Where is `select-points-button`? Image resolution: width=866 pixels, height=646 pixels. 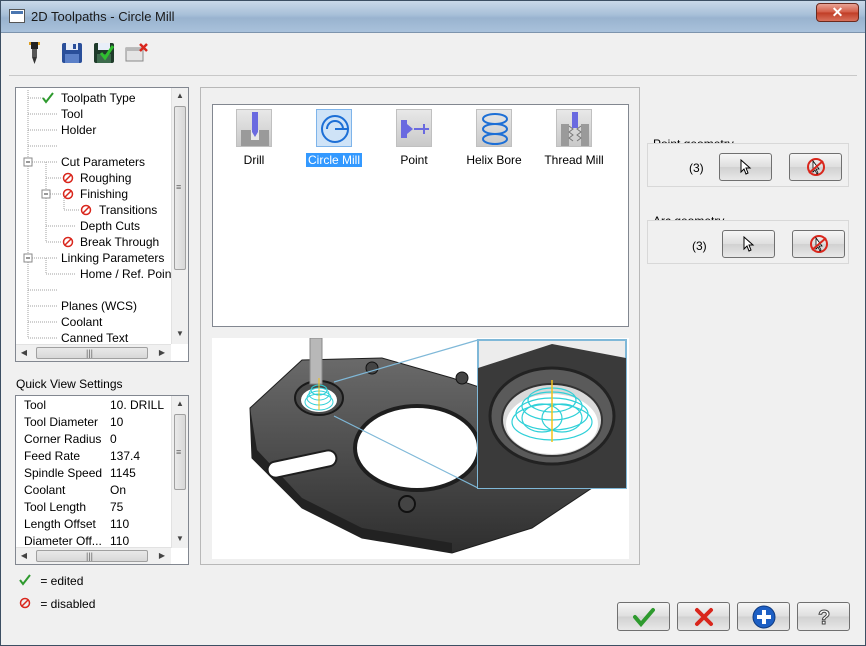 select-points-button is located at coordinates (745, 167).